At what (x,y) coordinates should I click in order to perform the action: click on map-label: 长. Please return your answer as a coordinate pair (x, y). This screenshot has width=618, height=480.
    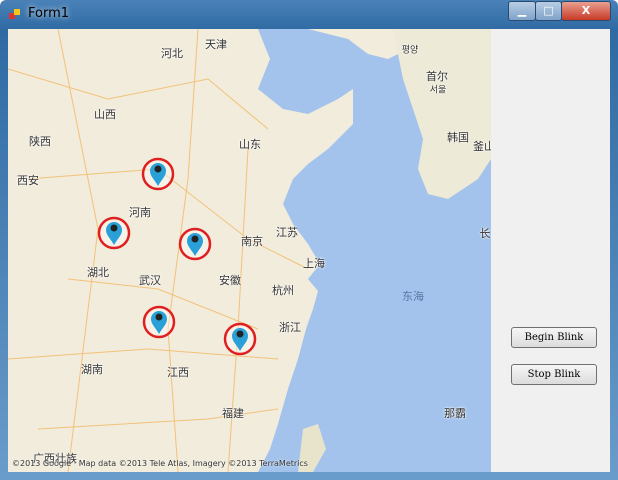
    Looking at the image, I should click on (485, 233).